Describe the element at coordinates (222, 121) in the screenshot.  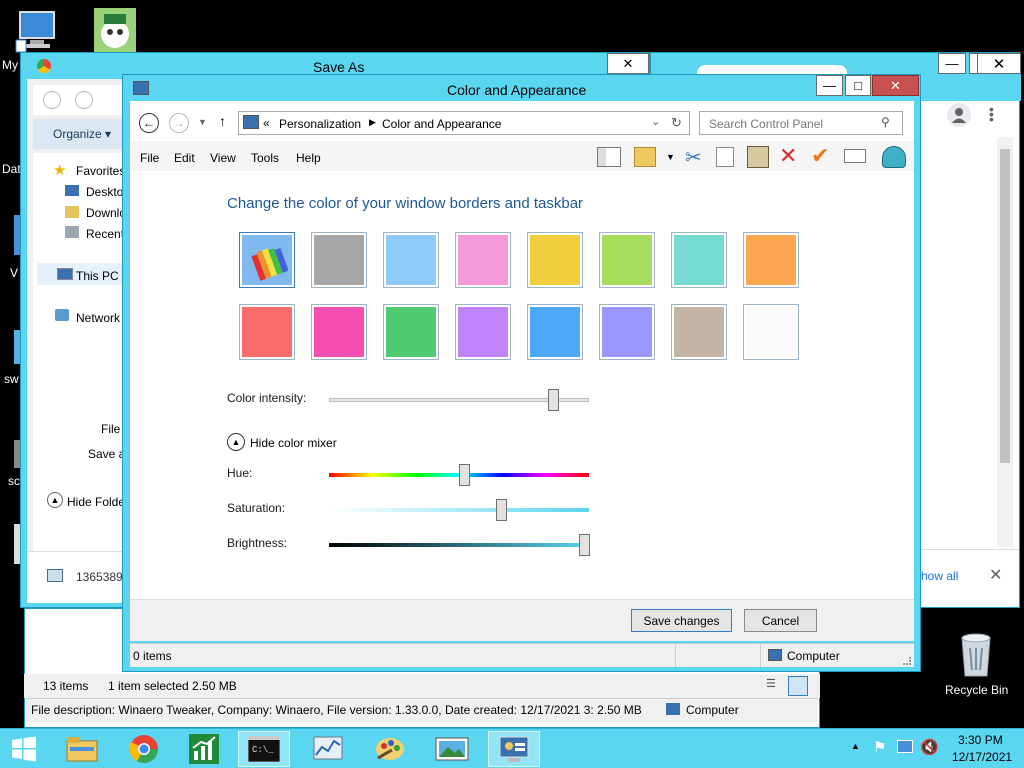
I see `up-icon: ↑` at that location.